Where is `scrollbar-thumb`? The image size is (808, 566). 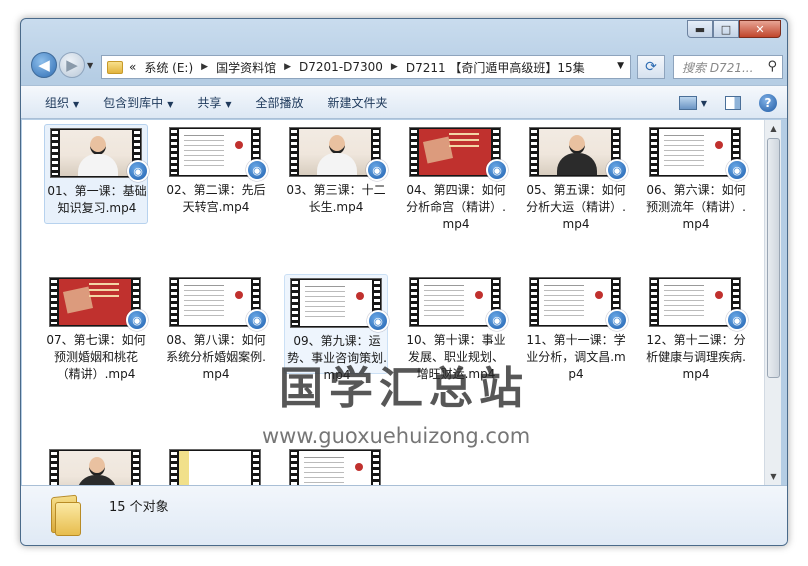
scrollbar-thumb is located at coordinates (773, 258).